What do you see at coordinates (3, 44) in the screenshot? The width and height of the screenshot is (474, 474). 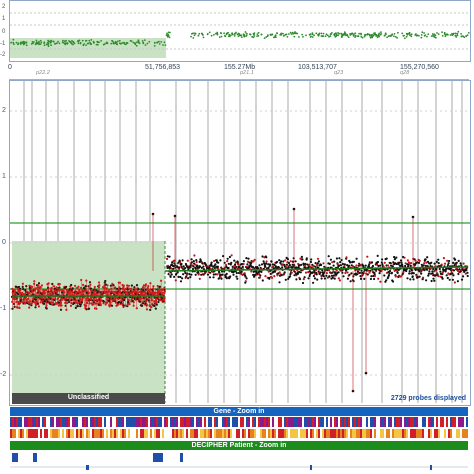 I see `overview-tick-neg1: -1` at bounding box center [3, 44].